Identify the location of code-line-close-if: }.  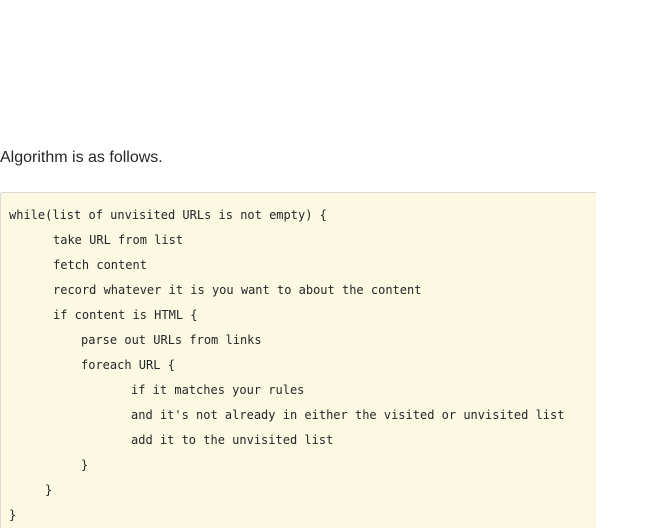
(49, 490).